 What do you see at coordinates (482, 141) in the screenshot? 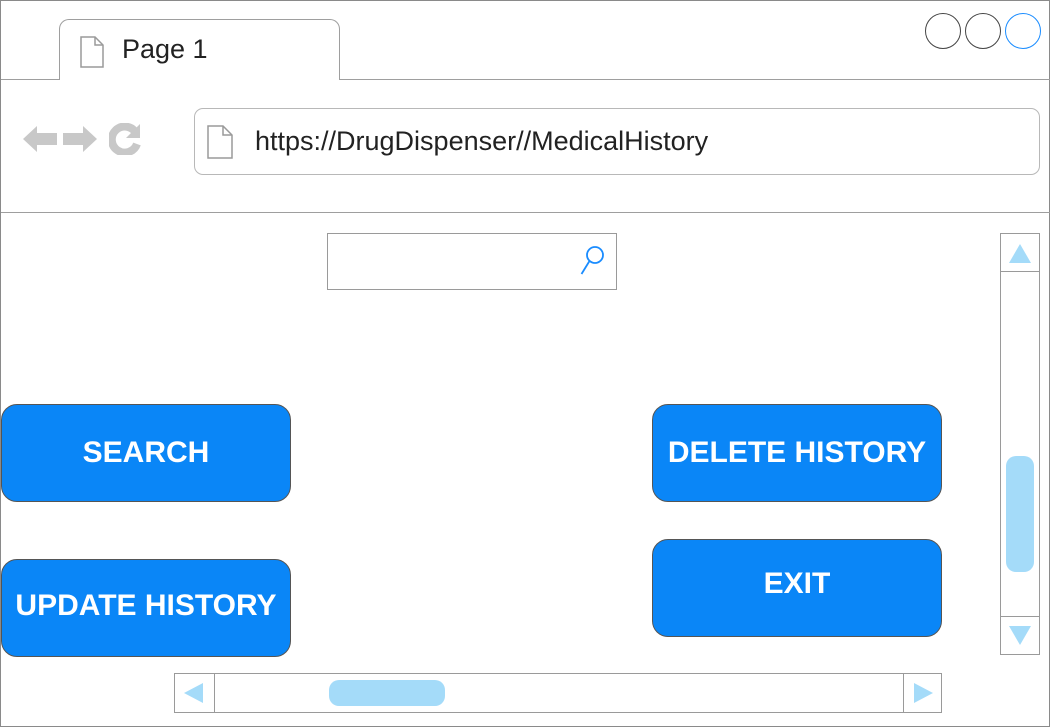
I see `url-text: https://DrugDispenser//MedicalHistory` at bounding box center [482, 141].